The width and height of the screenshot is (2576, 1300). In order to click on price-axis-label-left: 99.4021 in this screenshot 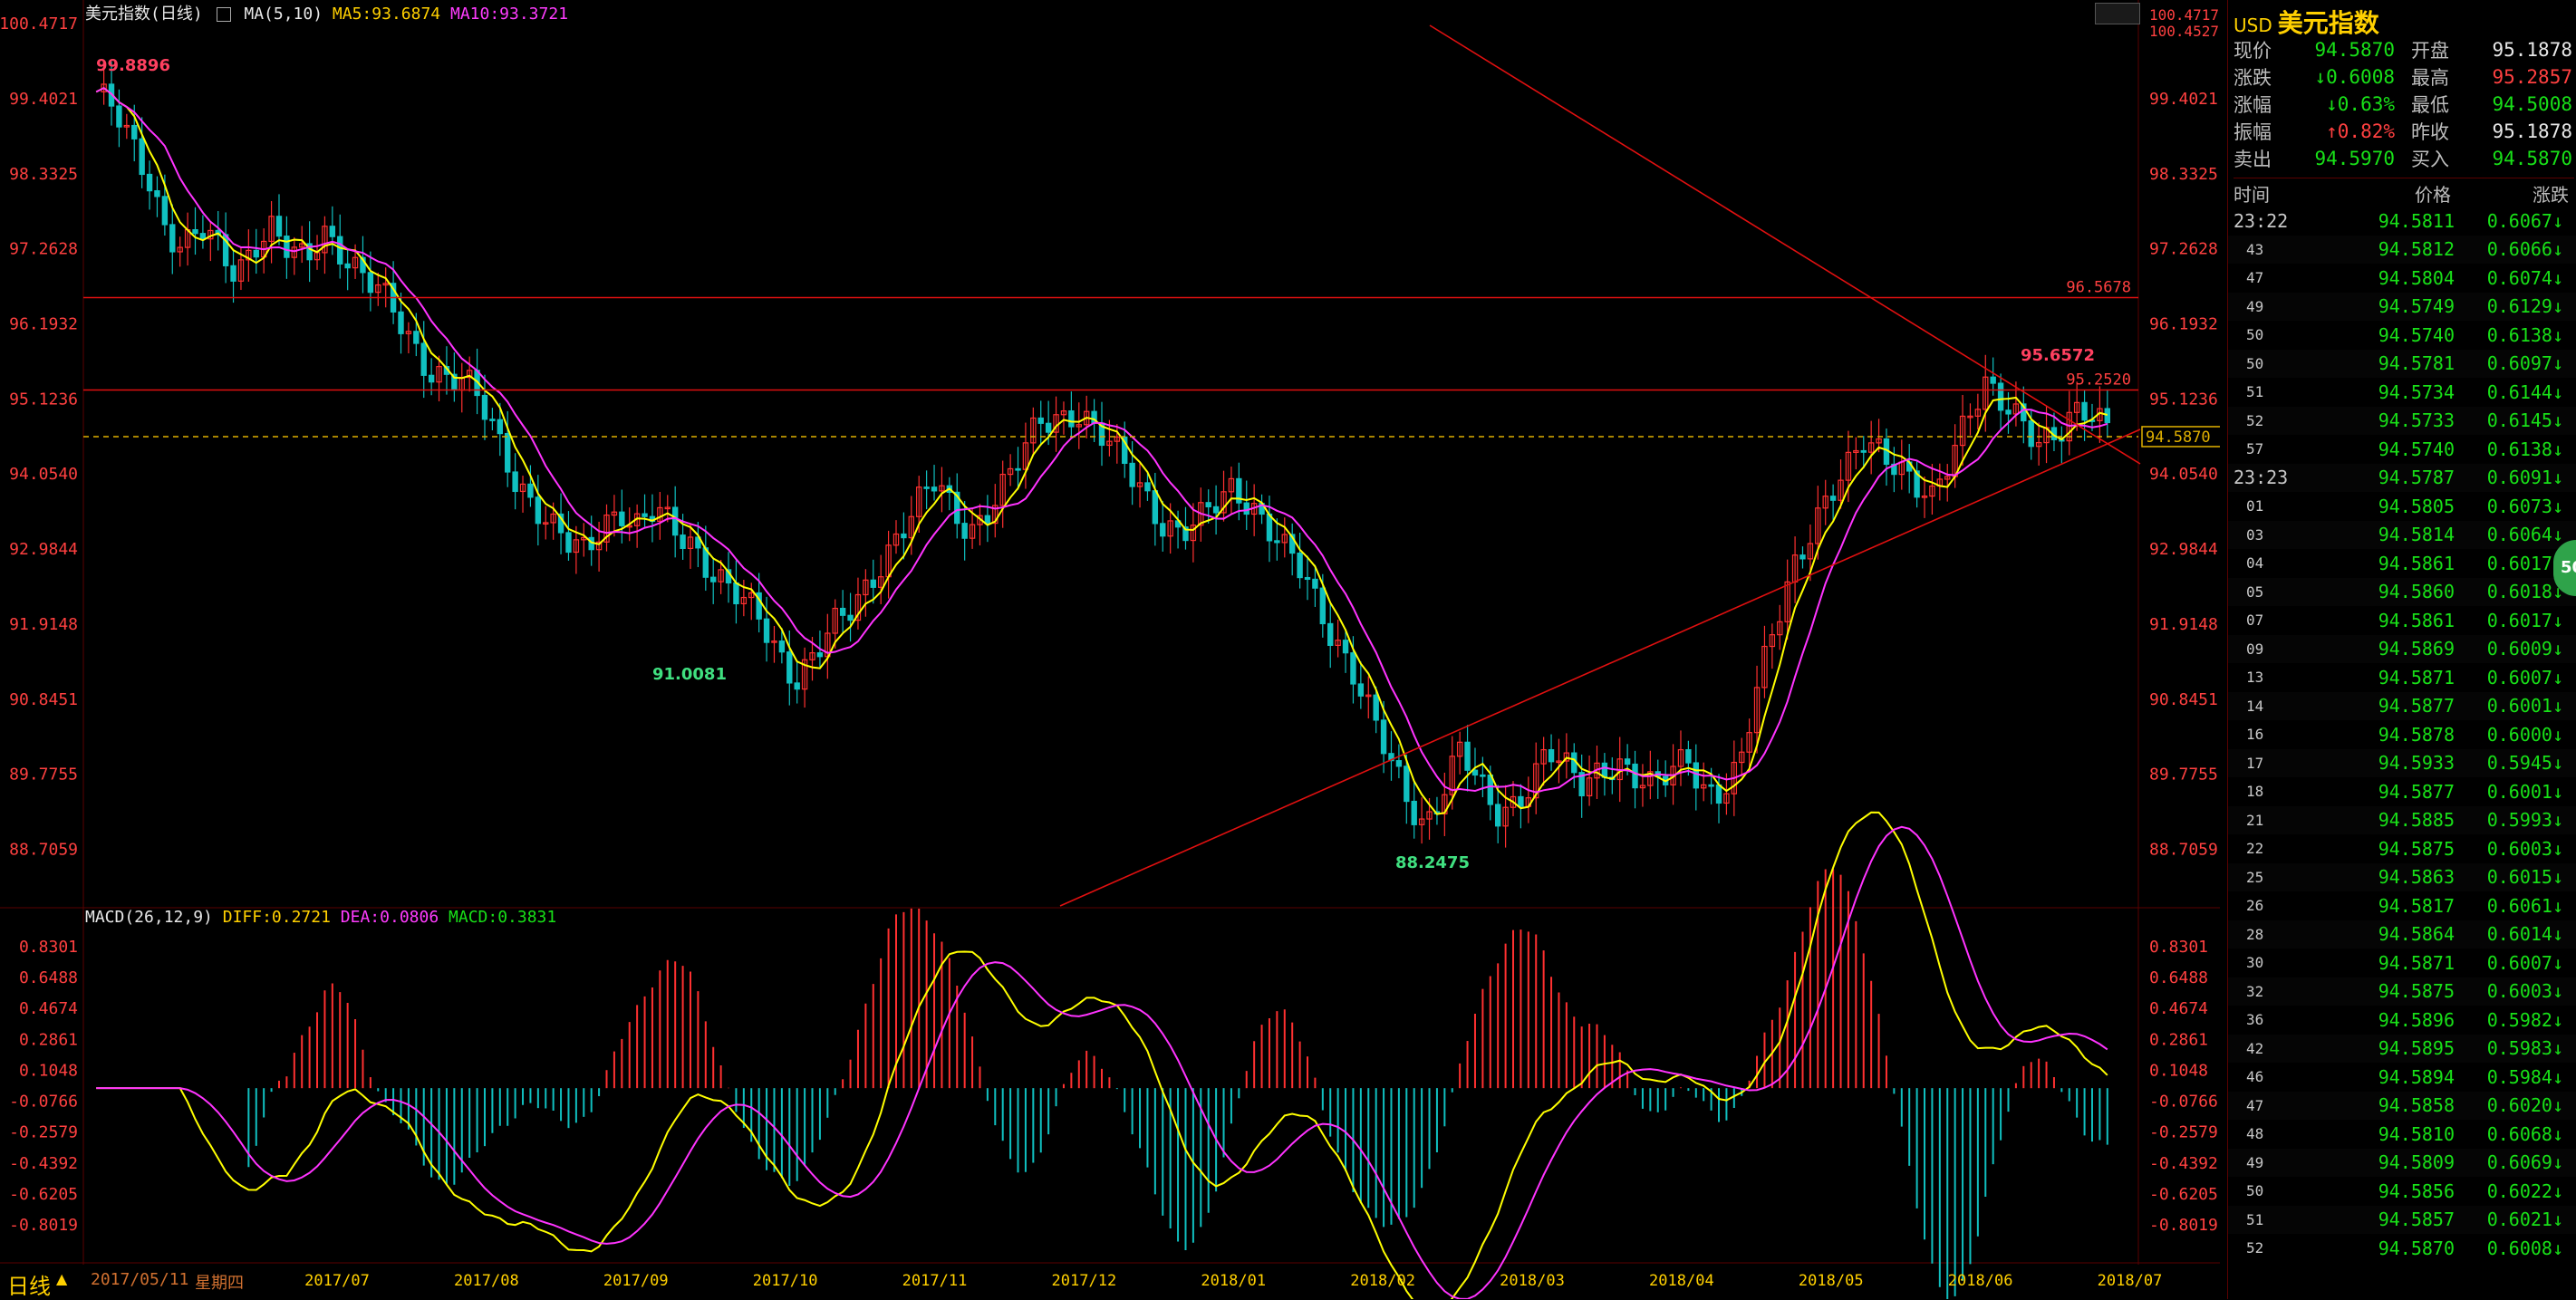, I will do `click(43, 99)`.